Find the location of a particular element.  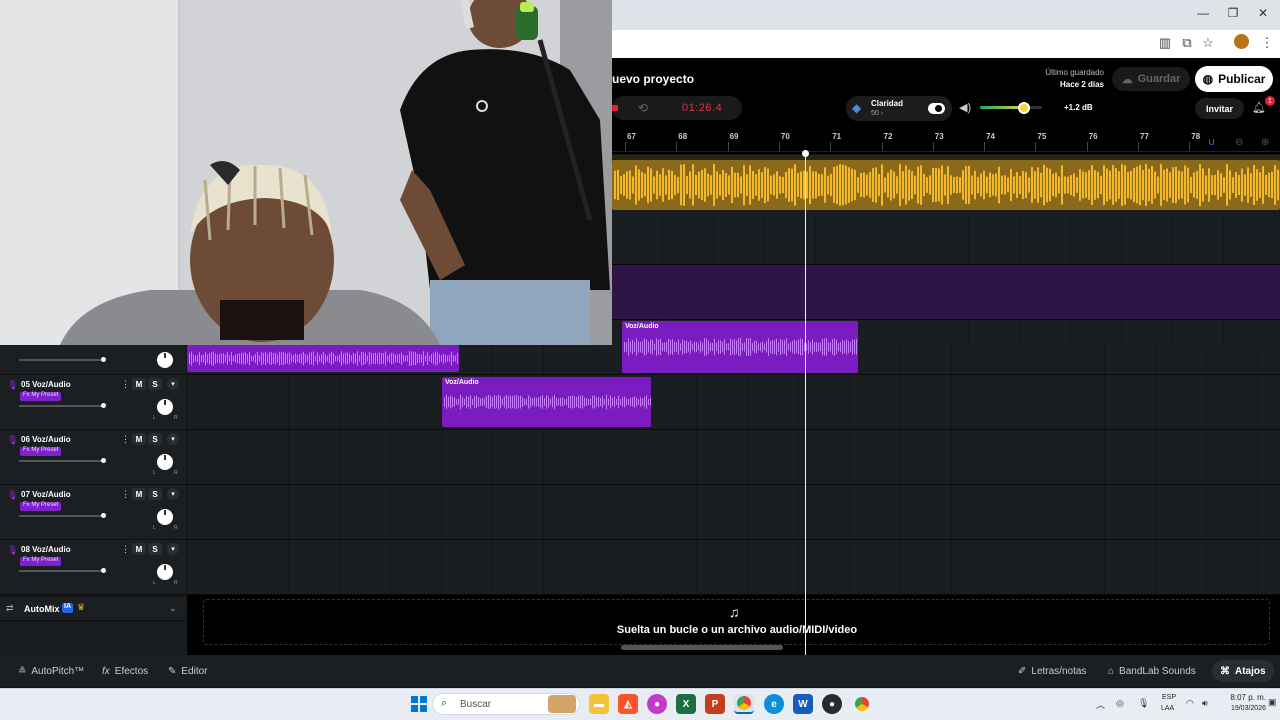

invite-button: Invitar is located at coordinates (1219, 108).